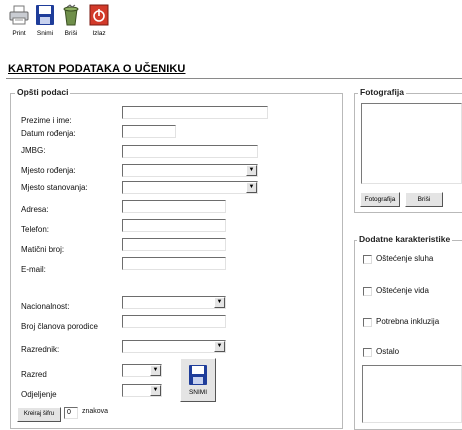  I want to click on teacher-select: ▼, so click(174, 346).